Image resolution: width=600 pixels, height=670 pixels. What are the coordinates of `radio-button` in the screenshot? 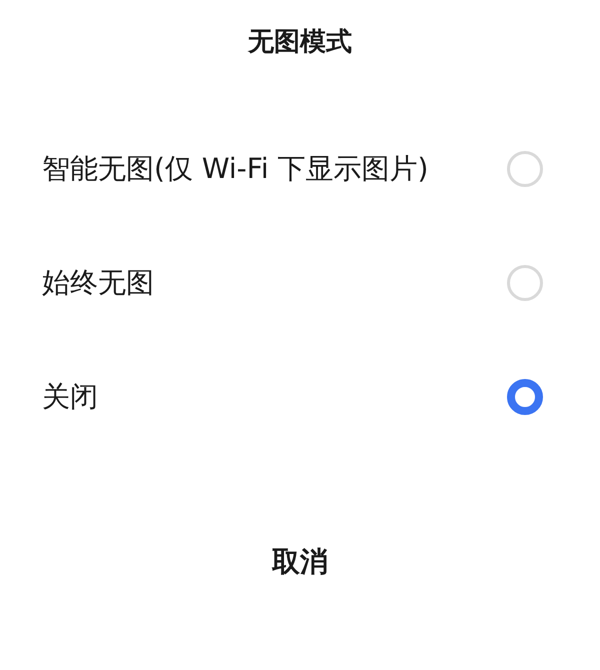 It's located at (525, 397).